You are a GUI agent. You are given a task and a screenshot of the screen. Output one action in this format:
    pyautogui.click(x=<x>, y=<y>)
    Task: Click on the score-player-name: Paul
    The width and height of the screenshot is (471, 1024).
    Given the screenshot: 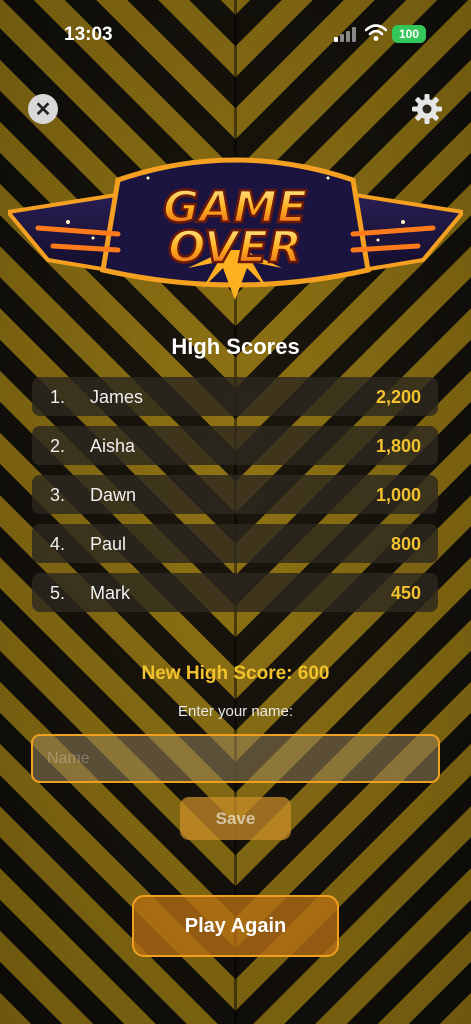 What is the action you would take?
    pyautogui.click(x=108, y=544)
    